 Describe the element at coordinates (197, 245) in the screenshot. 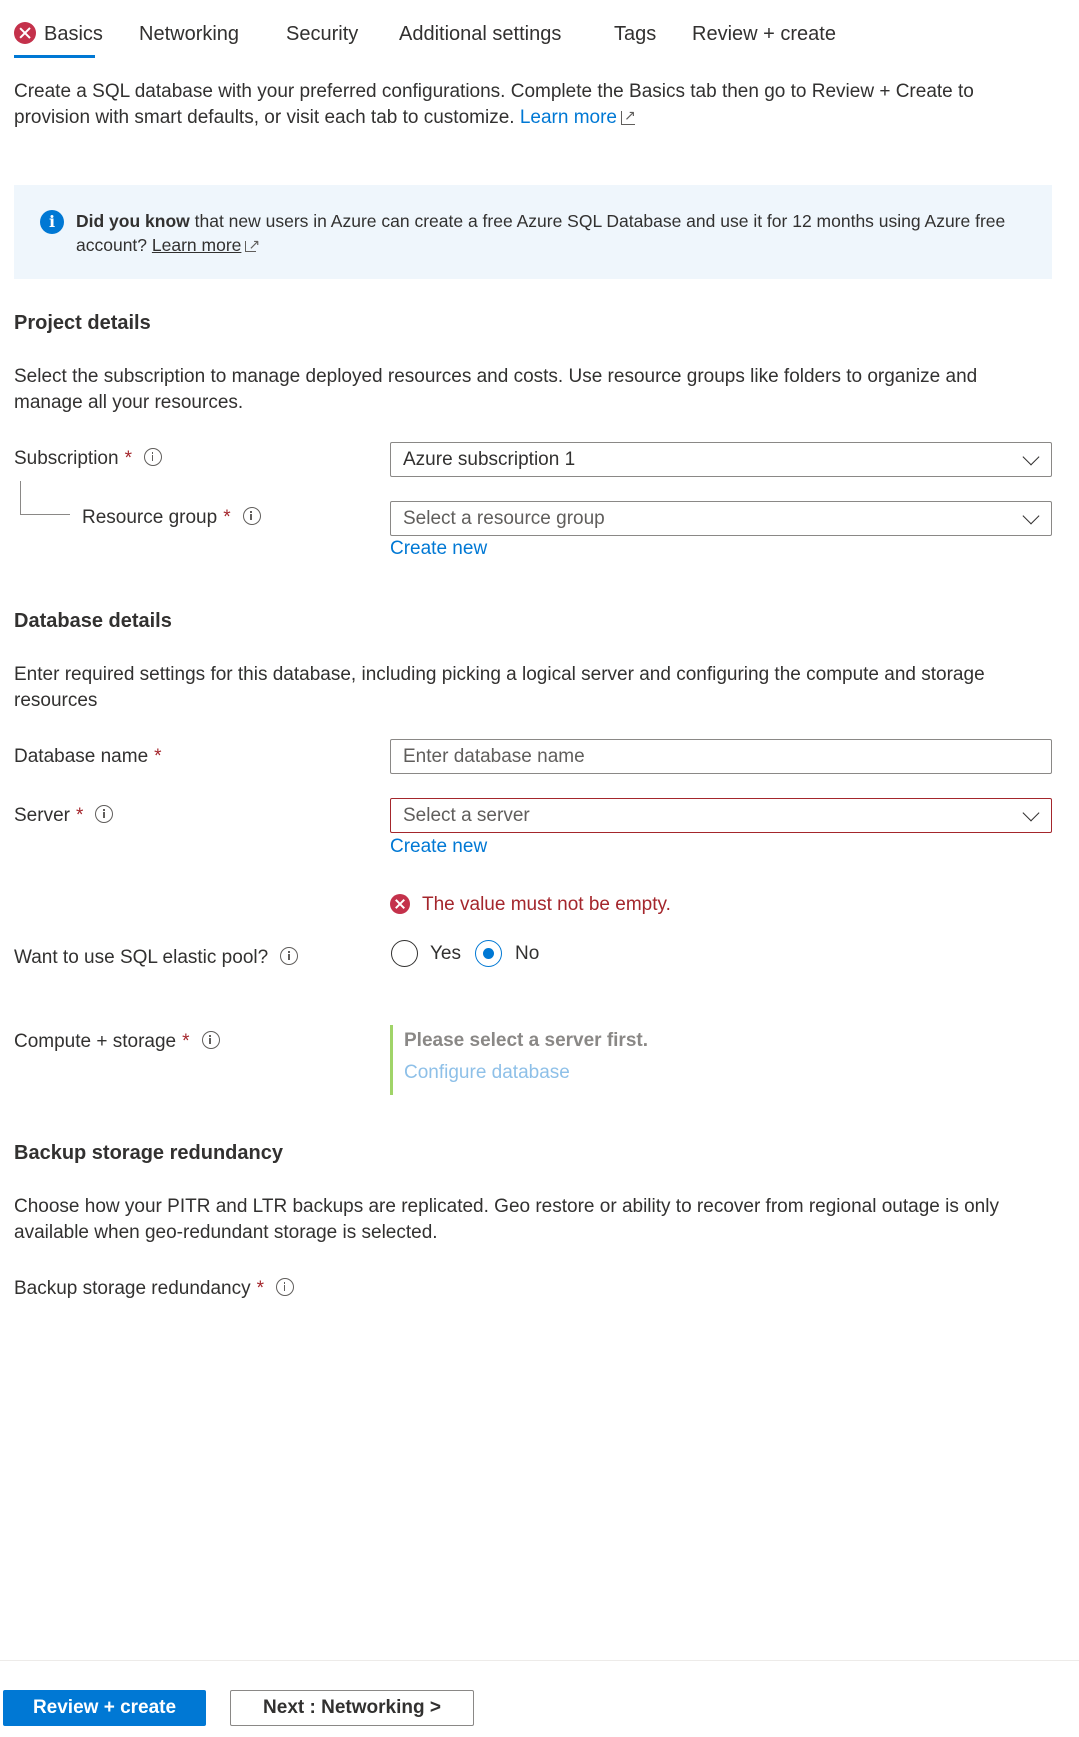

I see `banner-learn-more-link: Learn more` at that location.